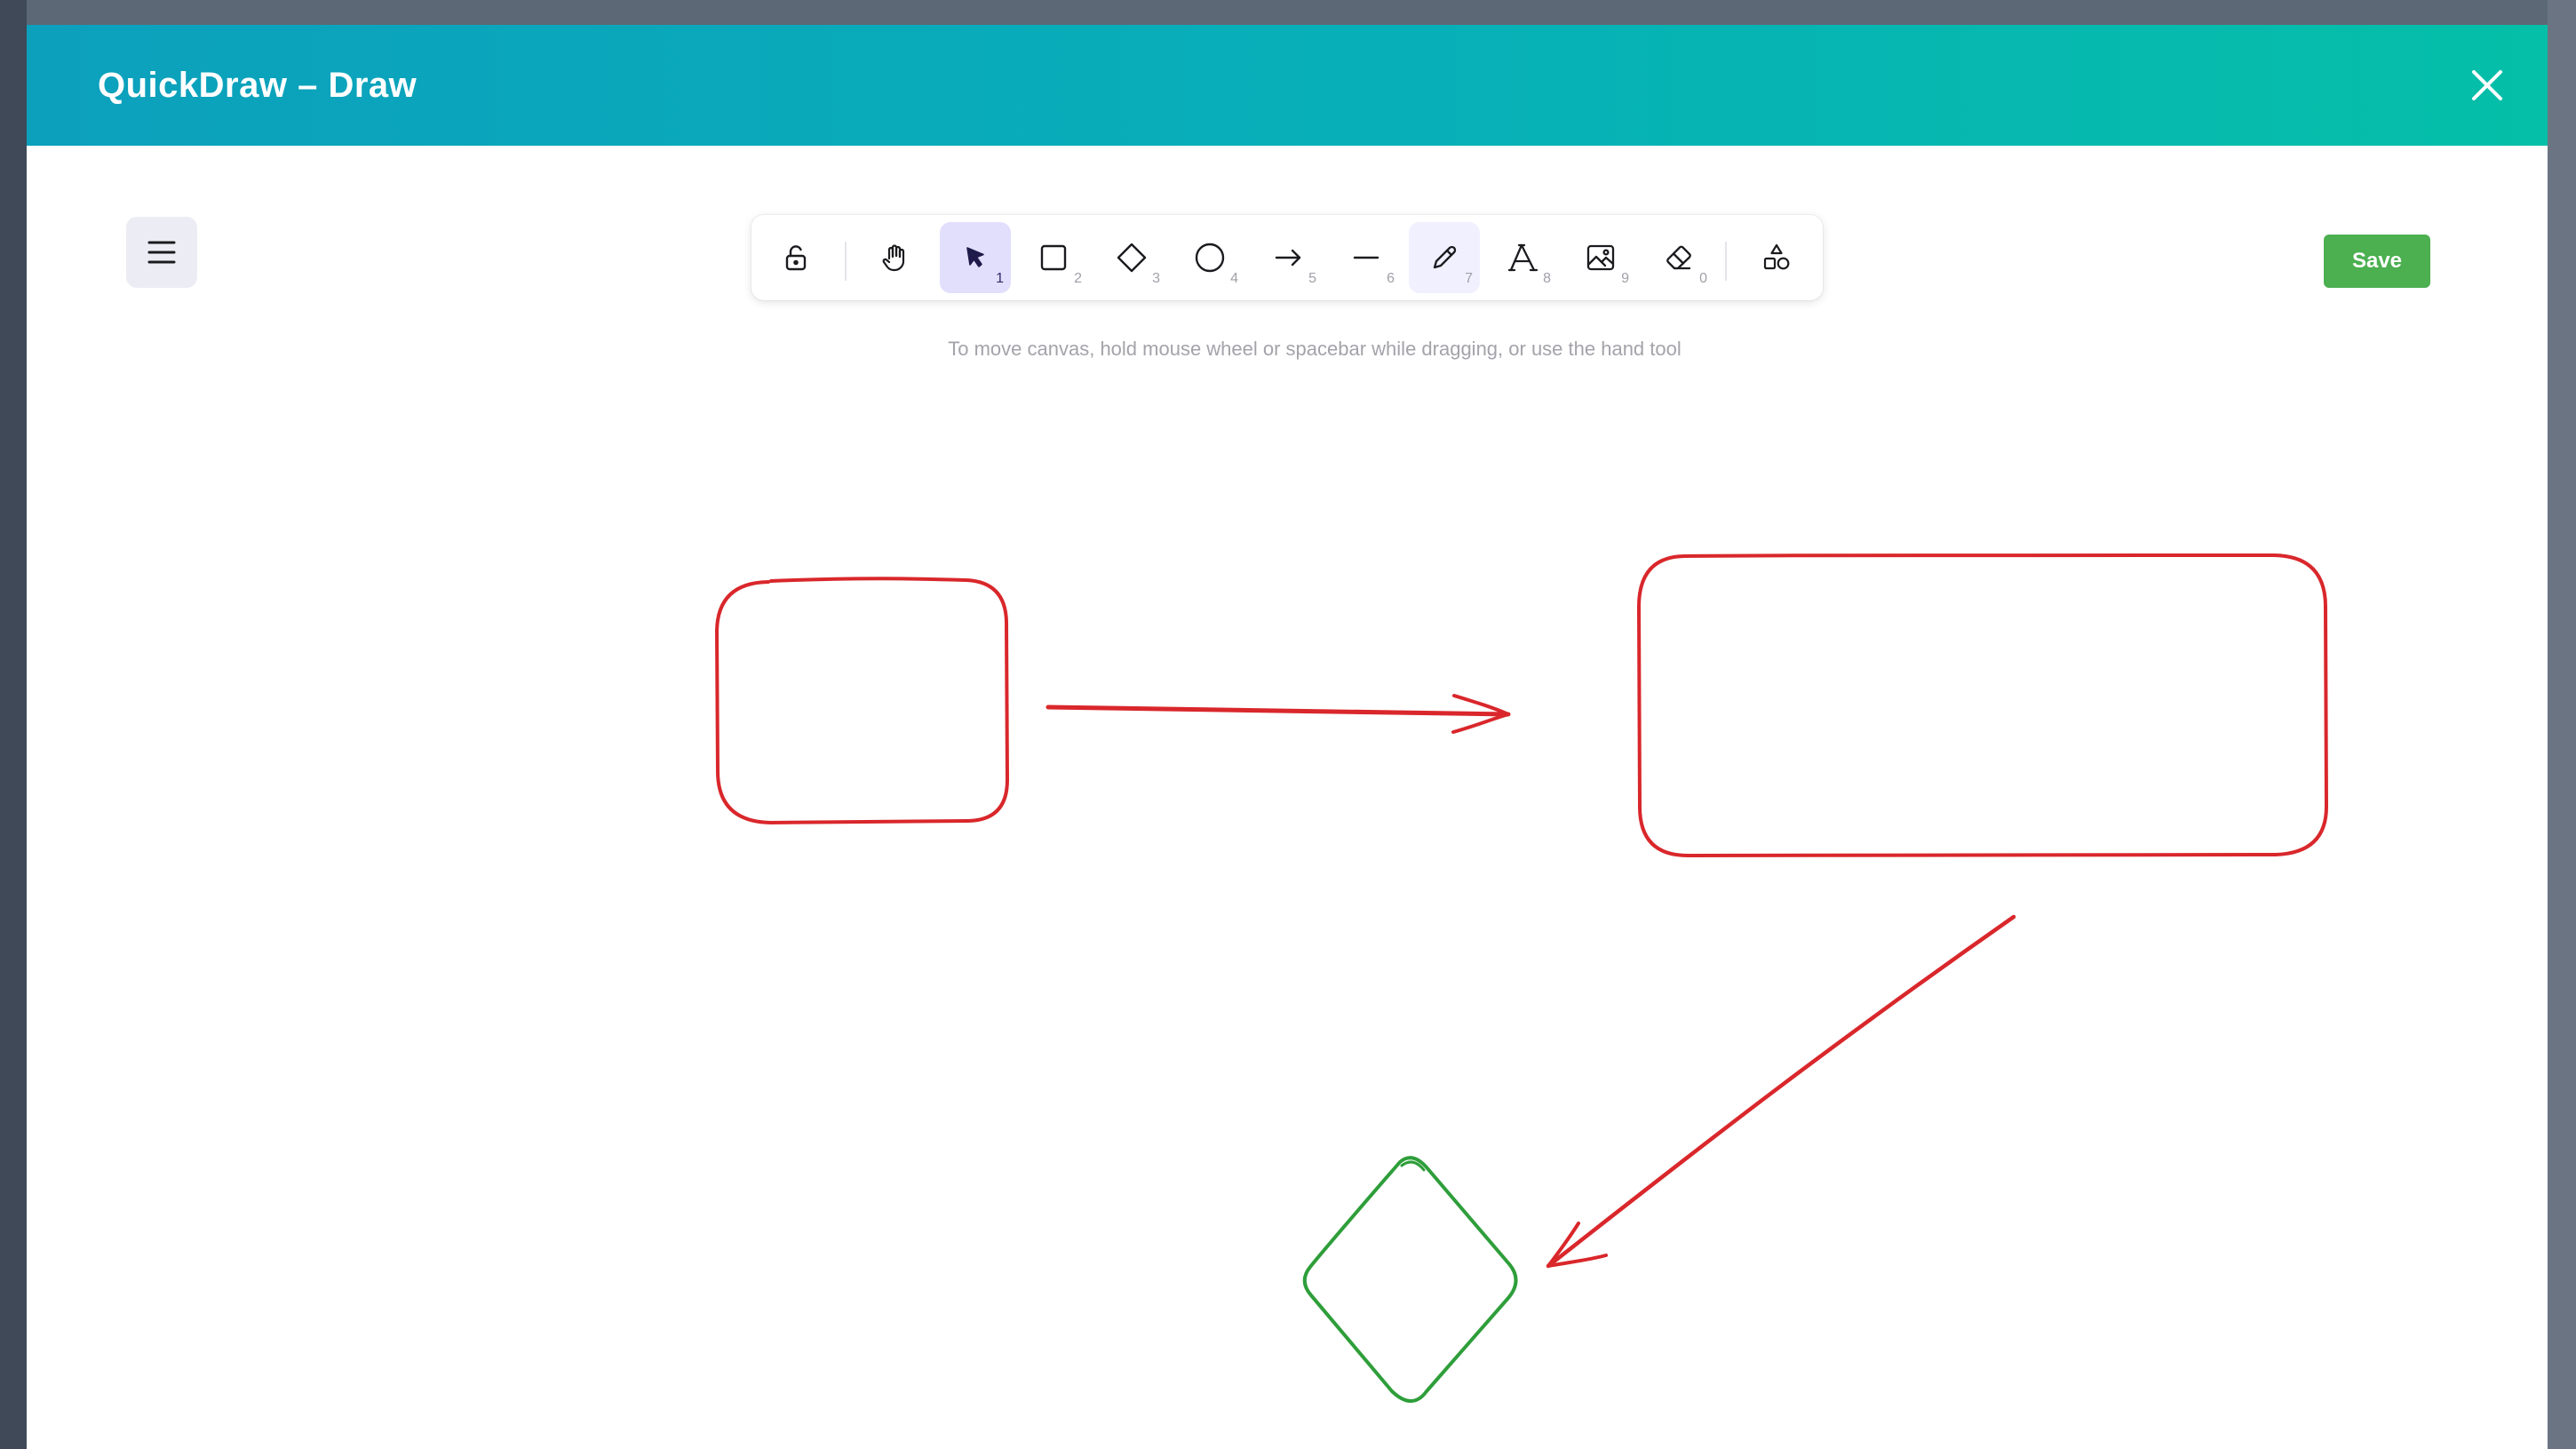 Image resolution: width=2576 pixels, height=1449 pixels. I want to click on backdrop-left, so click(13, 724).